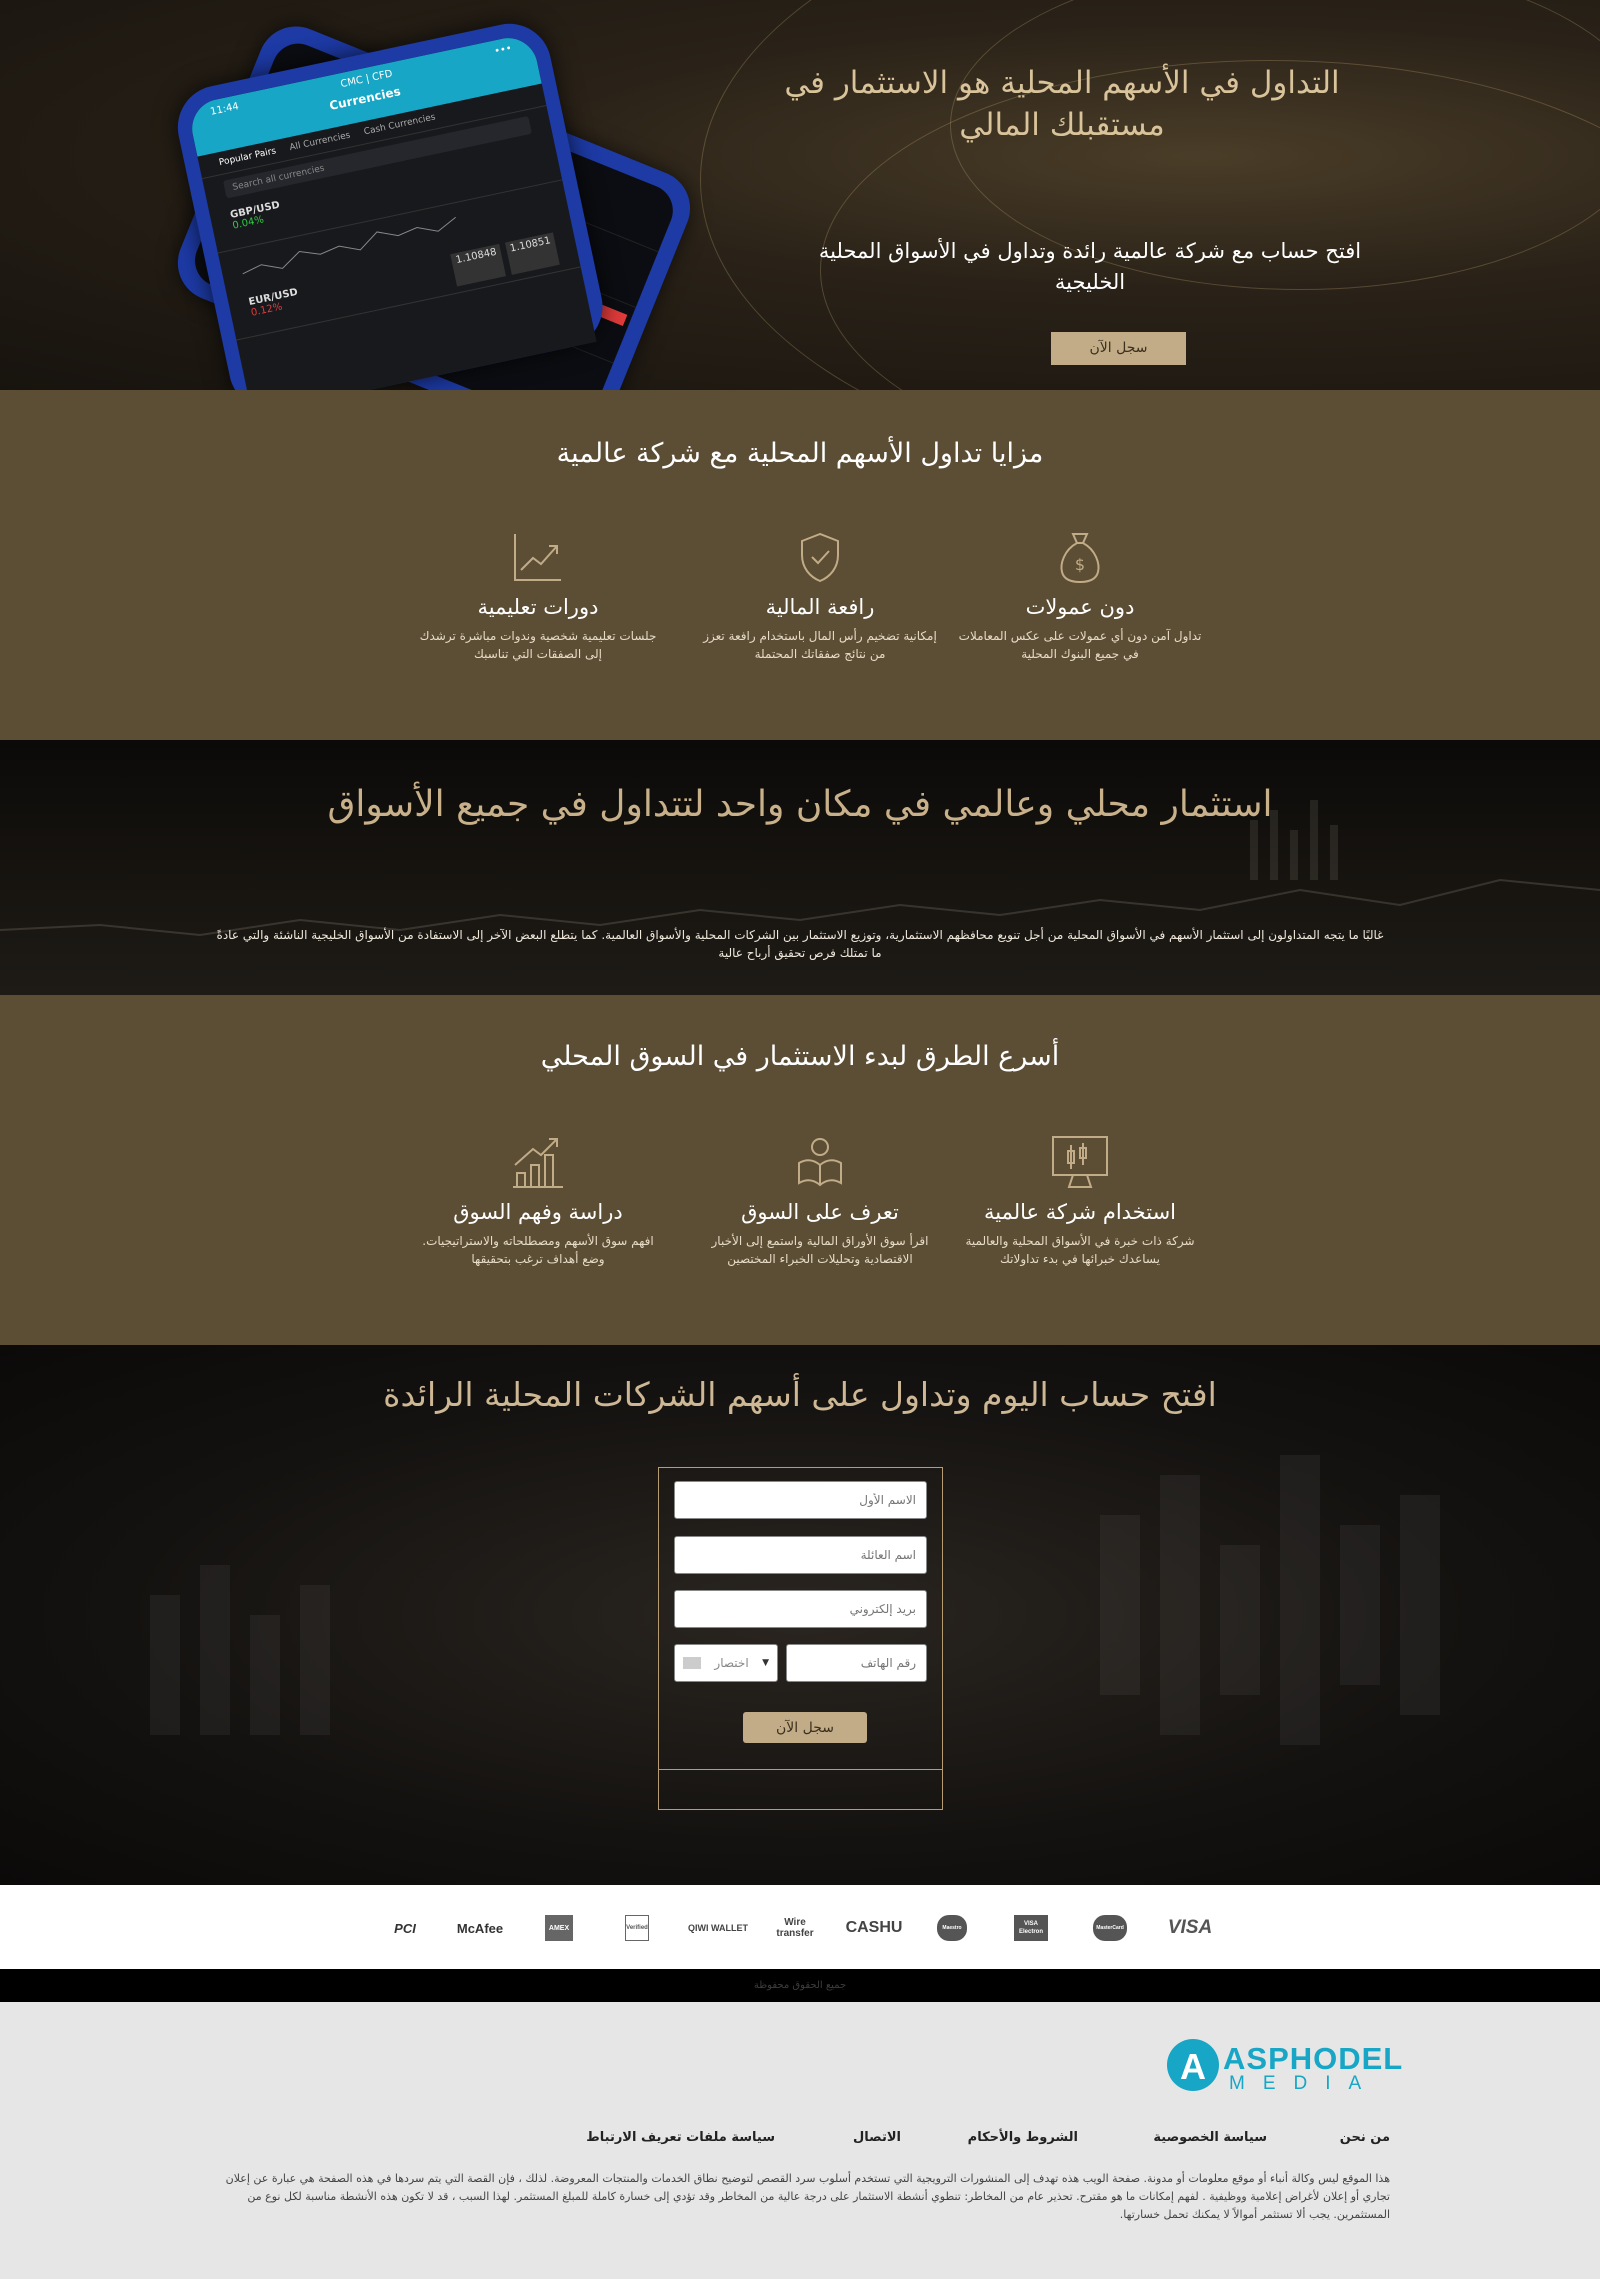 Image resolution: width=1600 pixels, height=2279 pixels. I want to click on monitor-candles-icon, so click(1080, 1162).